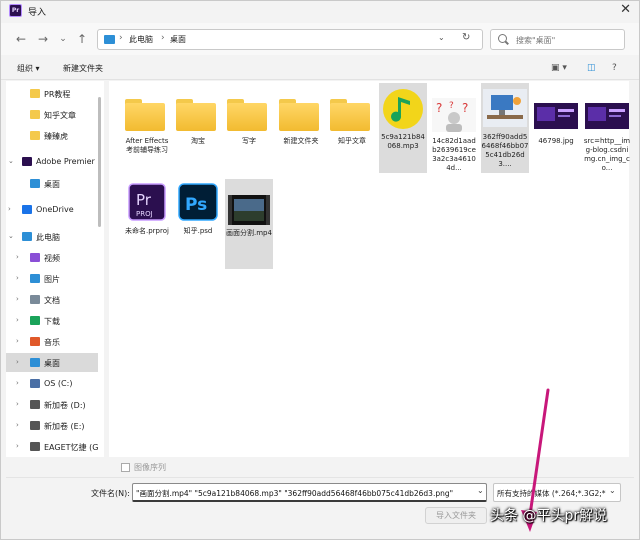 The height and width of the screenshot is (540, 640). Describe the element at coordinates (557, 492) in the screenshot. I see `file-type-select: 所有支持的媒体 (*.264;*.3G2;*` at that location.